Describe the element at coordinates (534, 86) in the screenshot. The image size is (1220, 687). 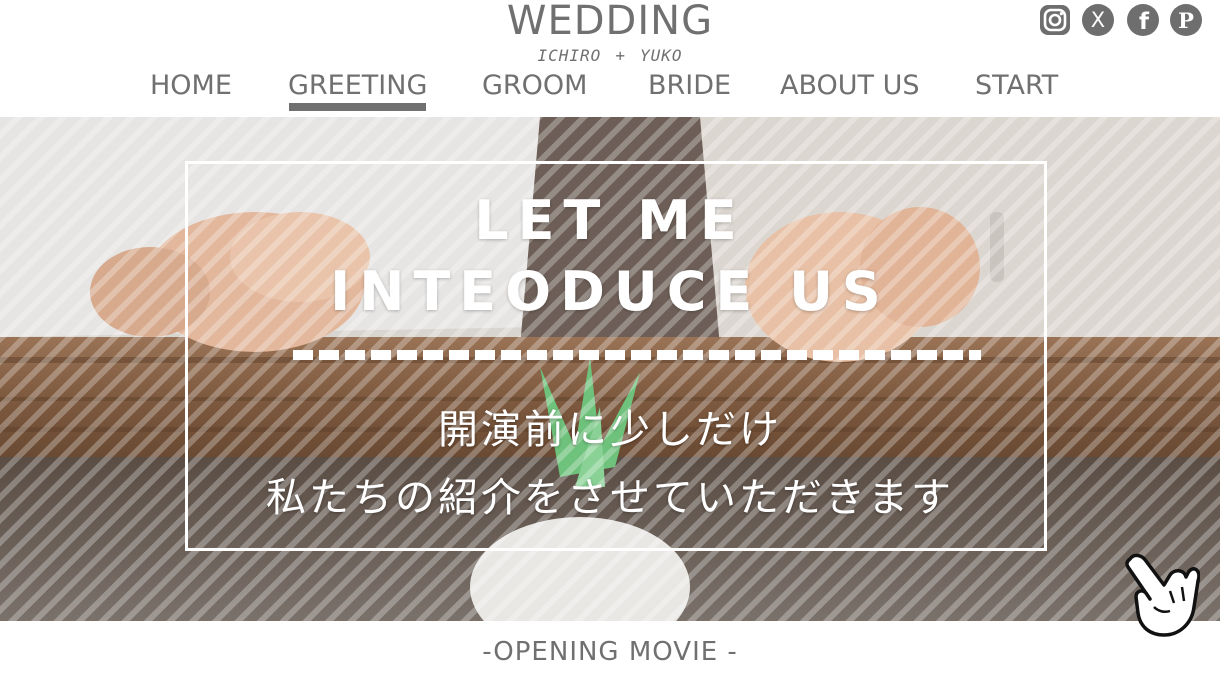
I see `nav-groom: GROOM` at that location.